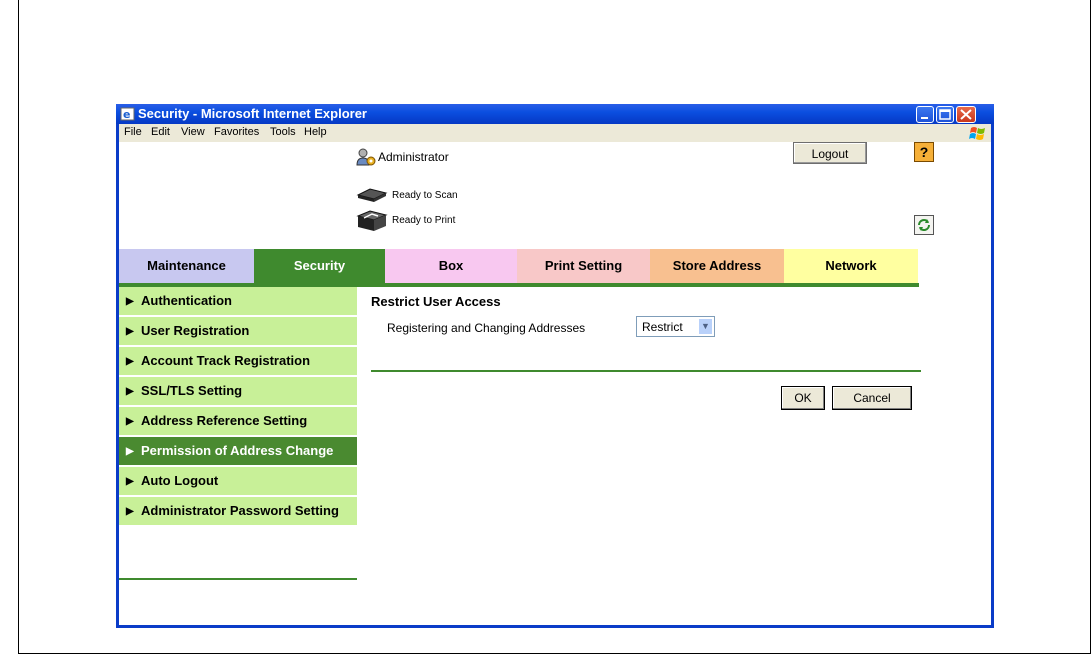 This screenshot has width=1092, height=656. I want to click on sidebar-item-label: Administrator Password Setting, so click(240, 510).